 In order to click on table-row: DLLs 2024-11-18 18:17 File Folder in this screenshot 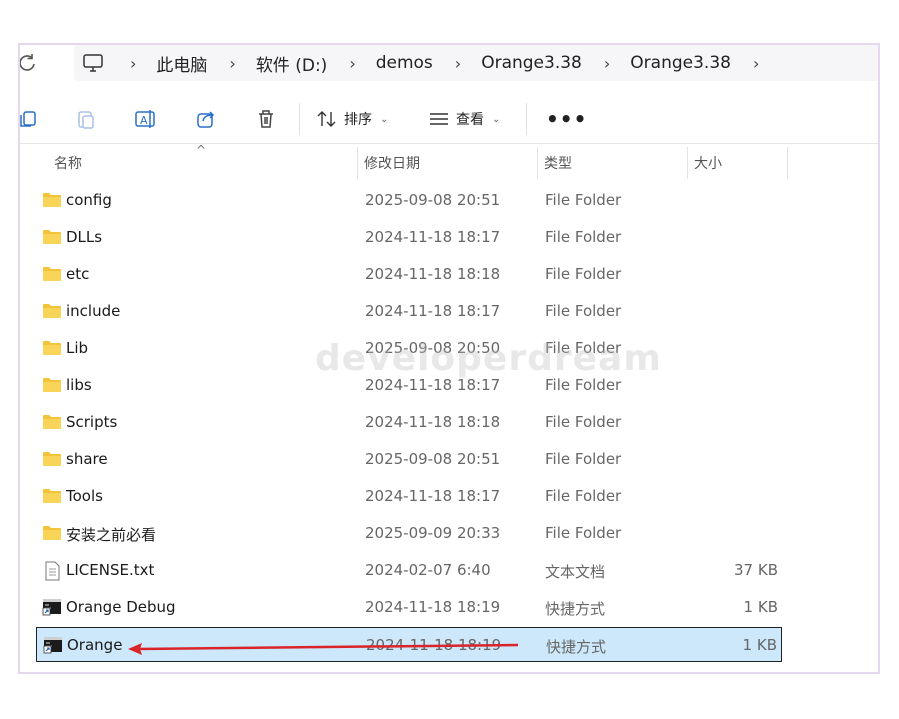, I will do `click(409, 237)`.